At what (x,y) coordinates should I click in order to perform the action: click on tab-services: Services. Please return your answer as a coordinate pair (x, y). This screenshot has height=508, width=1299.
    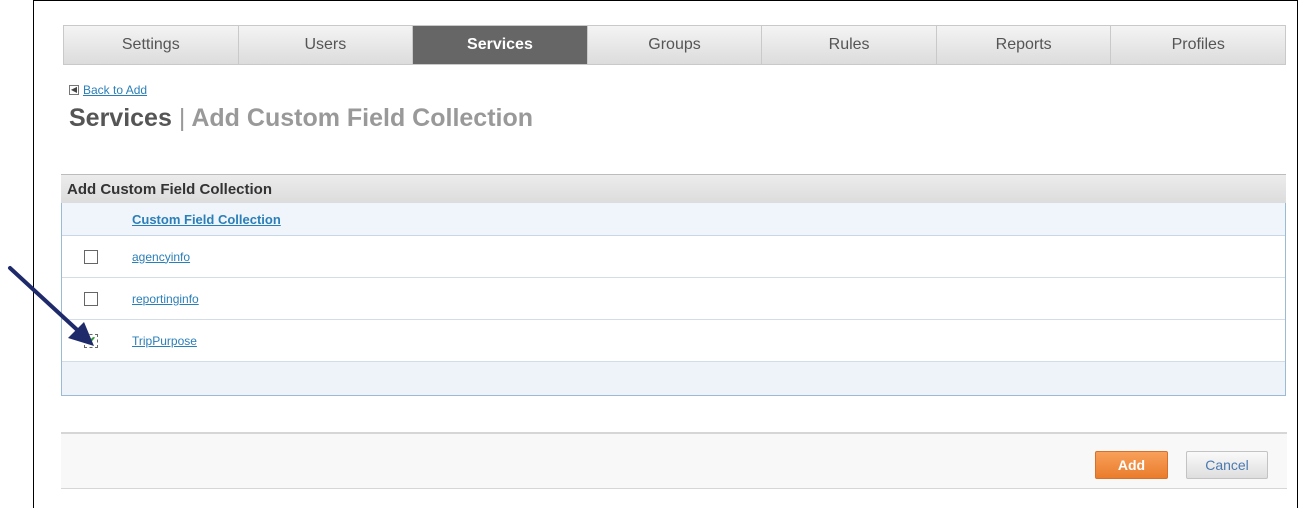
    Looking at the image, I should click on (500, 45).